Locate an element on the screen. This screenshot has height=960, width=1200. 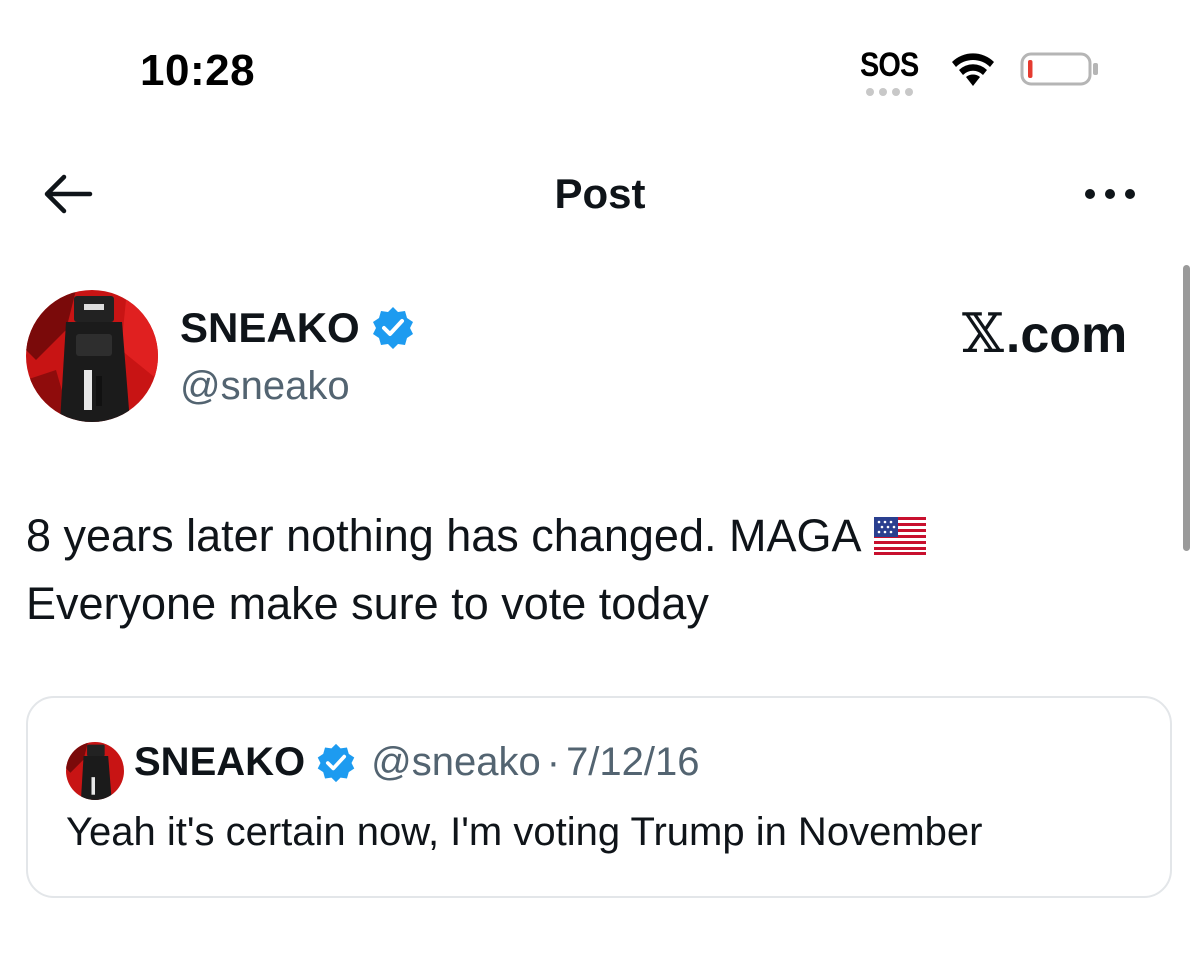
signal-dots is located at coordinates (889, 92).